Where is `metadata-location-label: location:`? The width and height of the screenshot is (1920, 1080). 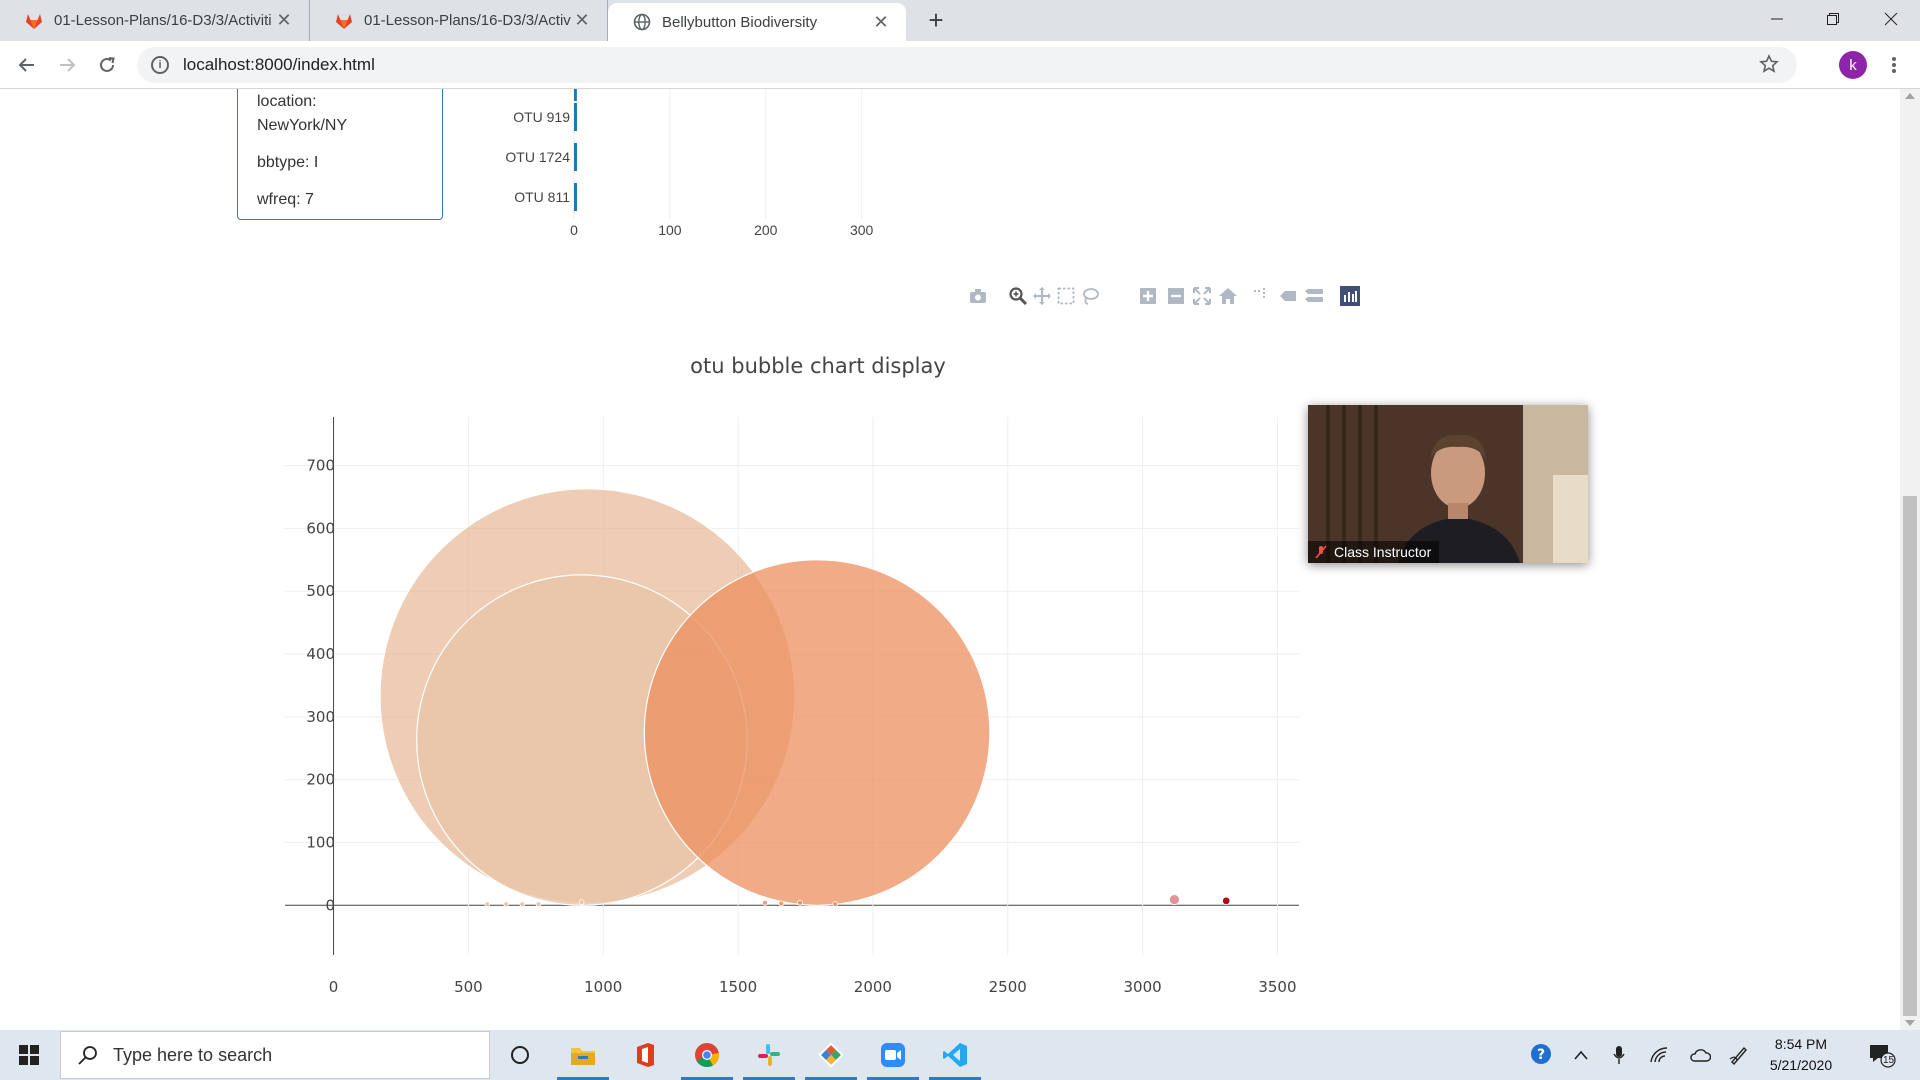
metadata-location-label: location: is located at coordinates (287, 101).